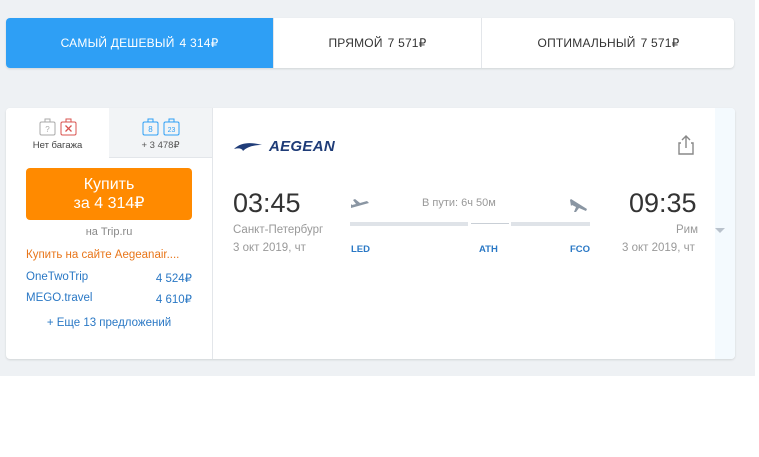 This screenshot has width=759, height=457. I want to click on airline-logo: AEGEAN, so click(284, 146).